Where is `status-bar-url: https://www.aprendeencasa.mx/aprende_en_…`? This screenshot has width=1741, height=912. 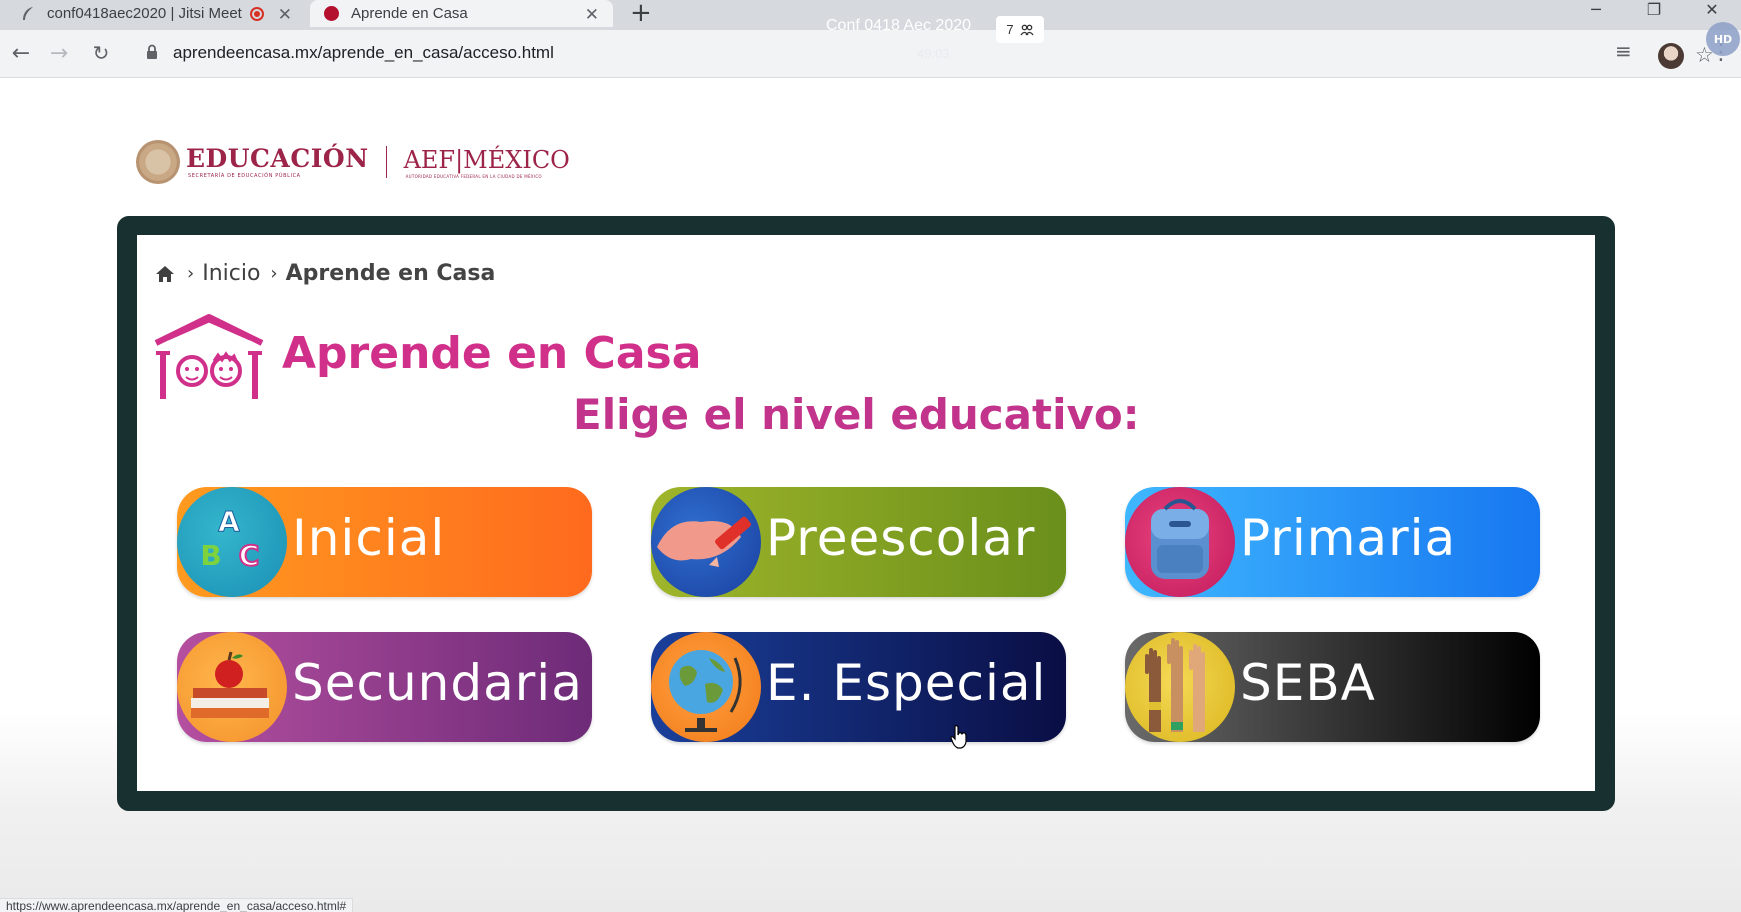 status-bar-url: https://www.aprendeencasa.mx/aprende_en_… is located at coordinates (177, 905).